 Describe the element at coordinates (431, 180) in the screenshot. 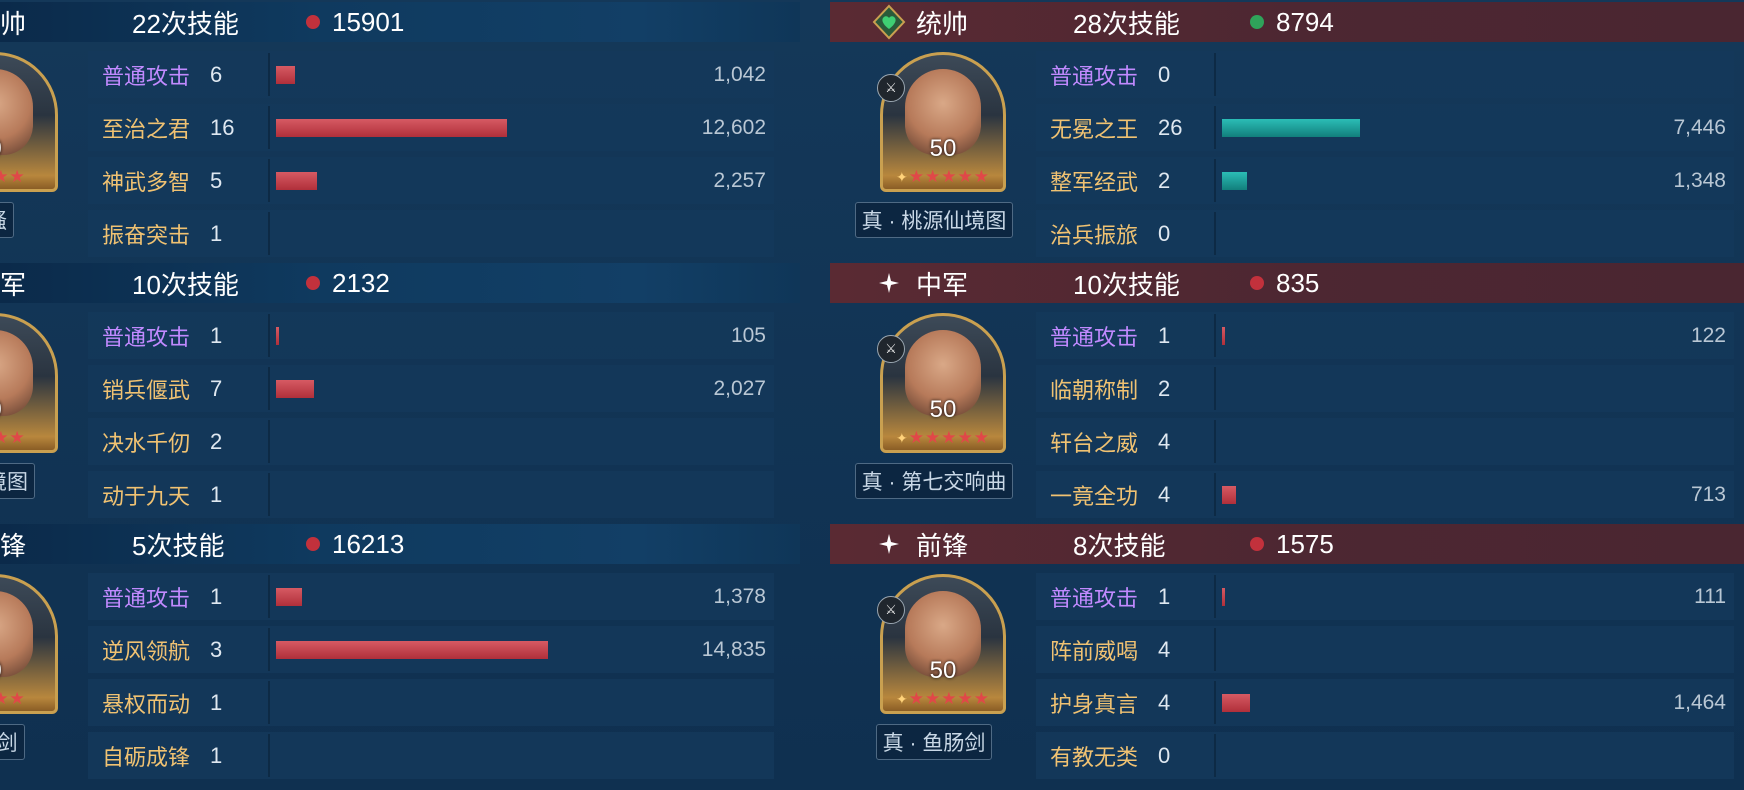

I see `skill-row: 神武多智 5 2,257` at that location.